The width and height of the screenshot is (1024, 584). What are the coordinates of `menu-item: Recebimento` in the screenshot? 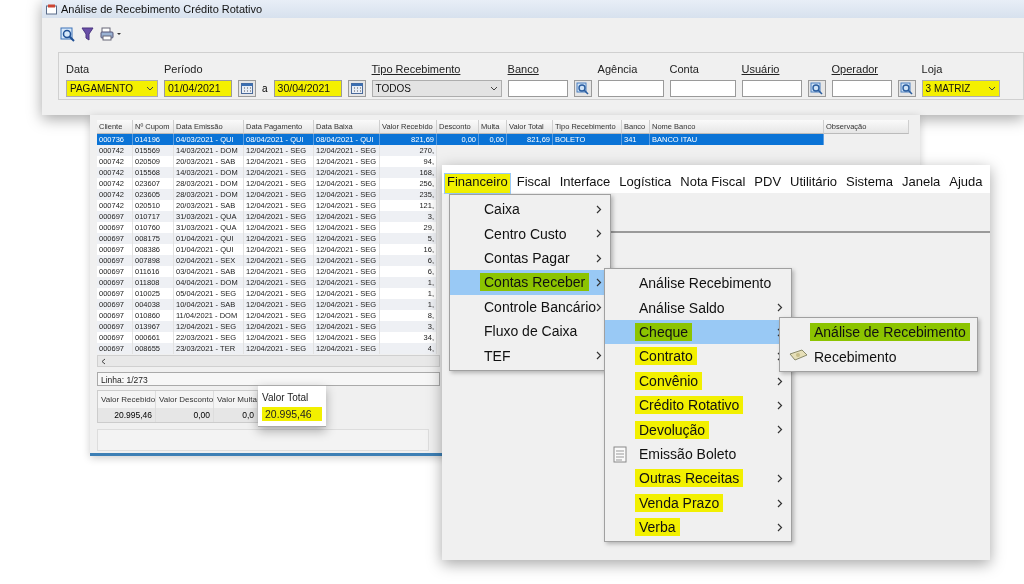 It's located at (878, 356).